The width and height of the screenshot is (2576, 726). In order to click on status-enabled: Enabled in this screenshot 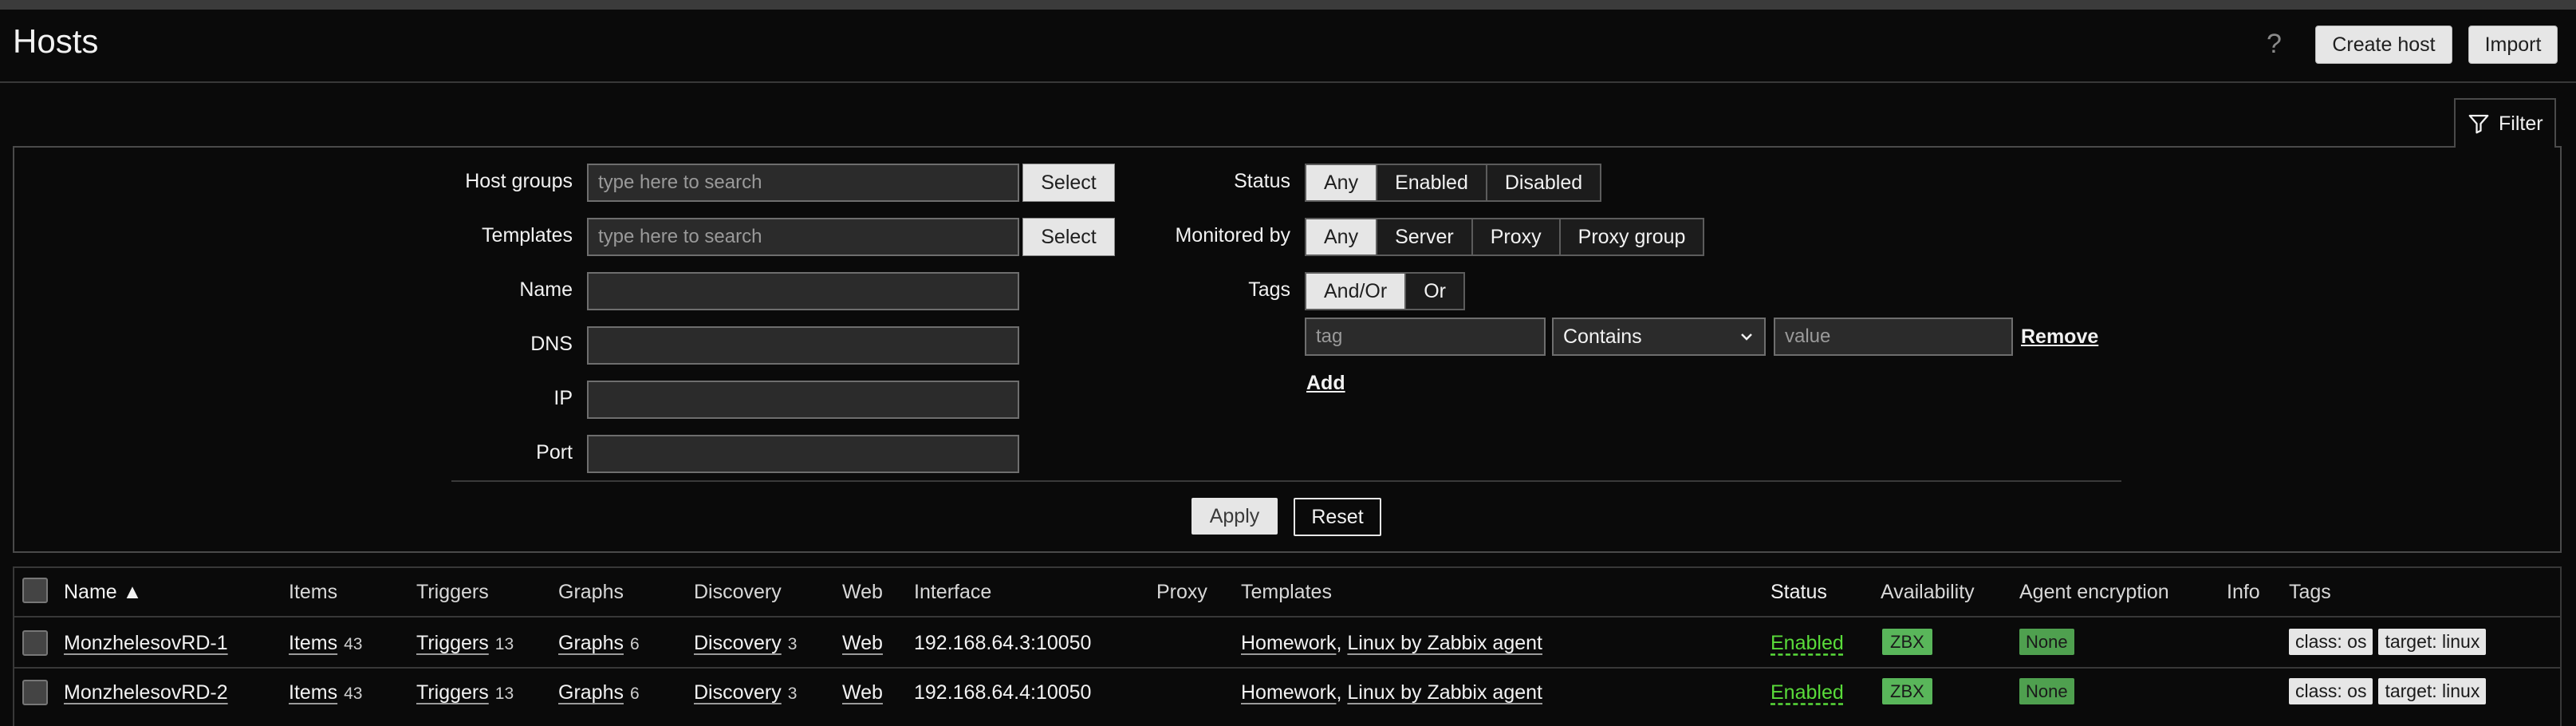, I will do `click(1431, 182)`.